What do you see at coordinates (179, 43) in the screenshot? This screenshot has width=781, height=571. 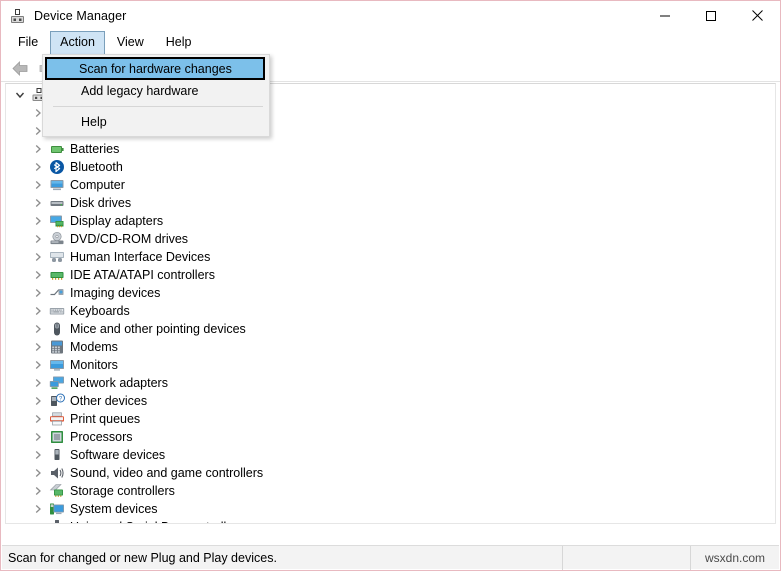 I see `menu-help: Help` at bounding box center [179, 43].